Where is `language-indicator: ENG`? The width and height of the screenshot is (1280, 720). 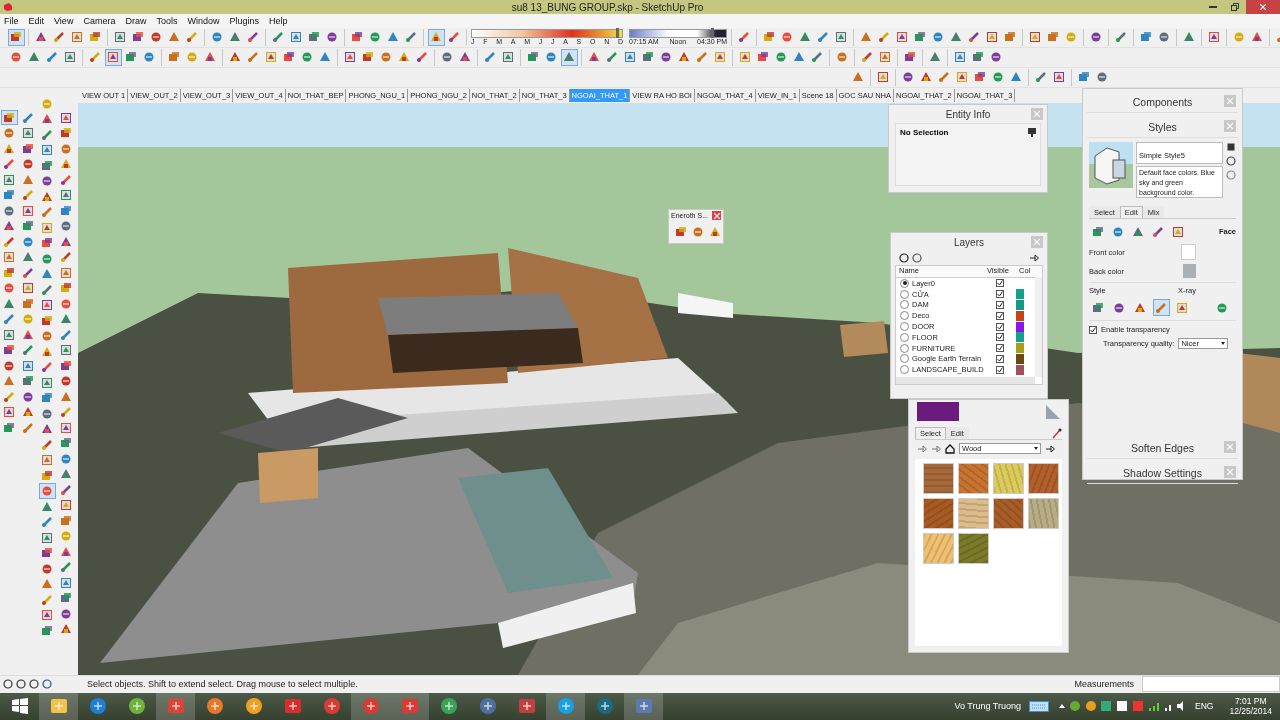 language-indicator: ENG is located at coordinates (1204, 706).